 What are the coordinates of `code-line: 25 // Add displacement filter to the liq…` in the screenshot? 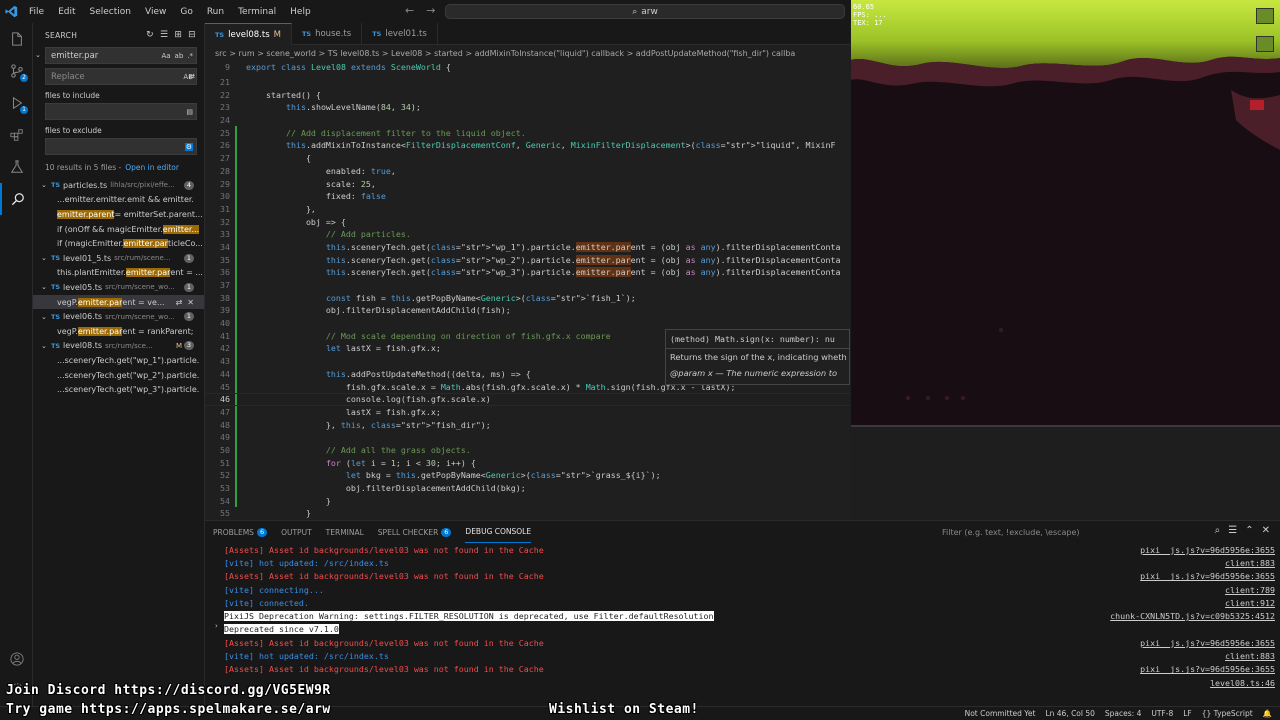 It's located at (527, 133).